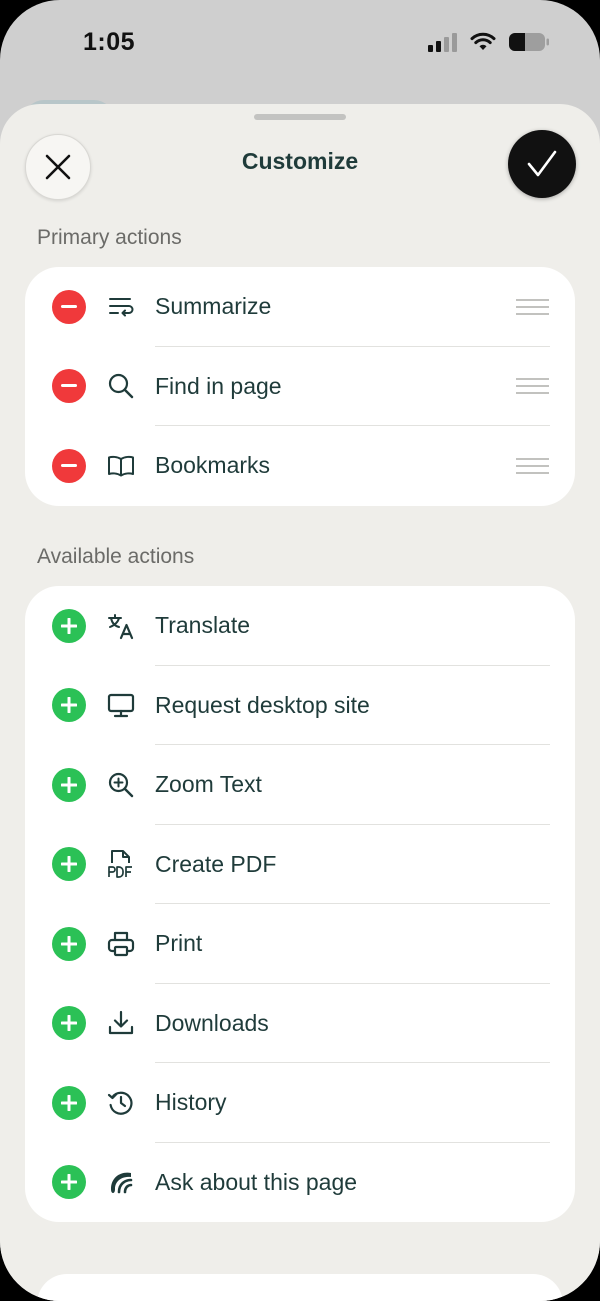 Image resolution: width=600 pixels, height=1301 pixels. Describe the element at coordinates (109, 237) in the screenshot. I see `primary-actions-label: Primary actions` at that location.